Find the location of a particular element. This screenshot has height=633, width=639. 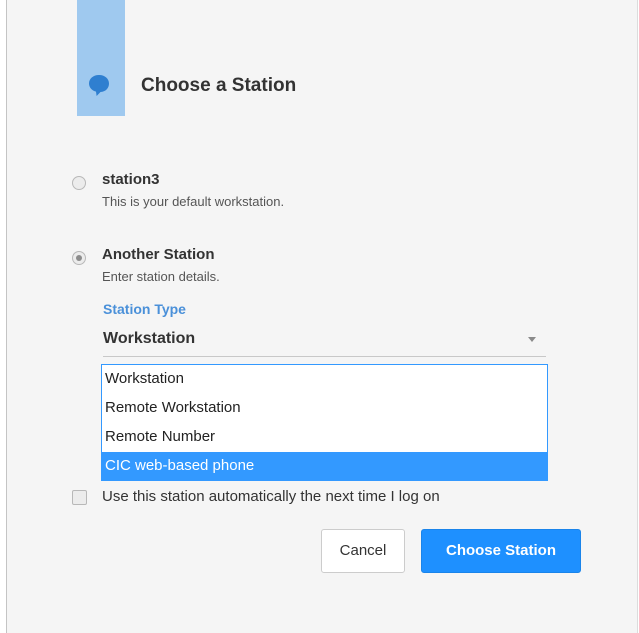

header-accent-bar is located at coordinates (101, 58).